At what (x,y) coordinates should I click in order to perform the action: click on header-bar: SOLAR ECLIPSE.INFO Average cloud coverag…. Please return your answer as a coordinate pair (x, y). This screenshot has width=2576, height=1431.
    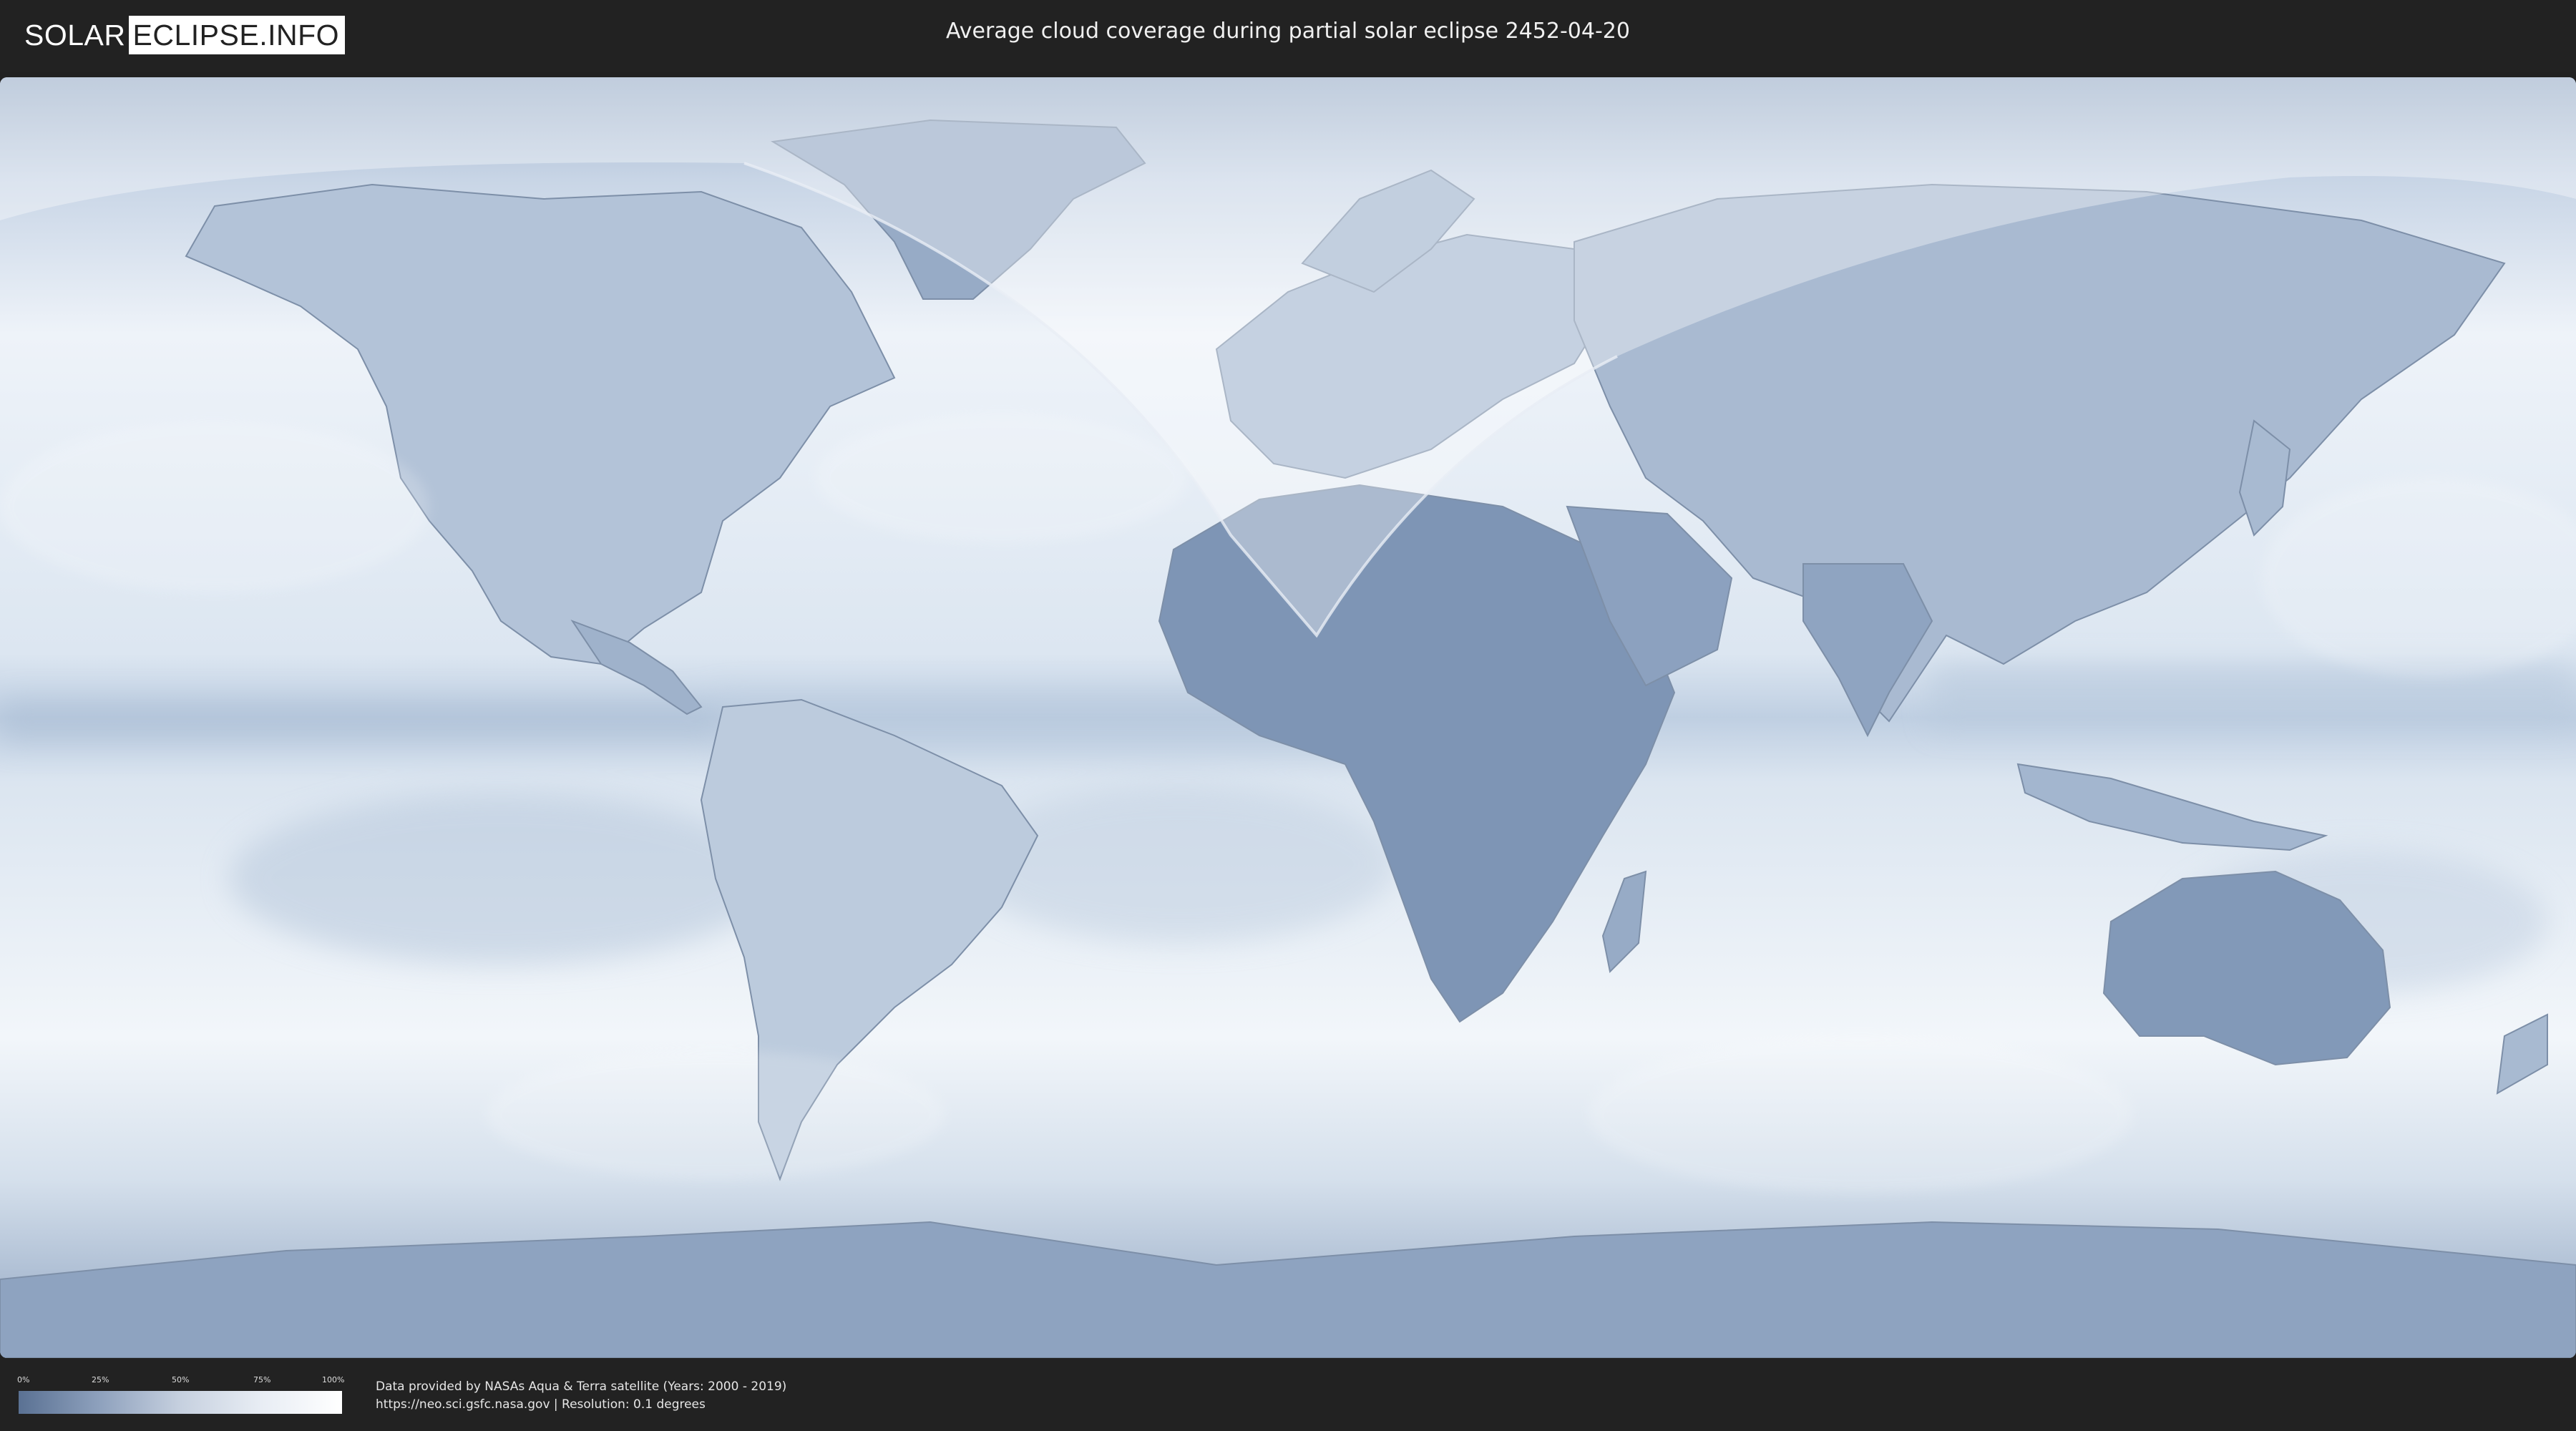
    Looking at the image, I should click on (1288, 36).